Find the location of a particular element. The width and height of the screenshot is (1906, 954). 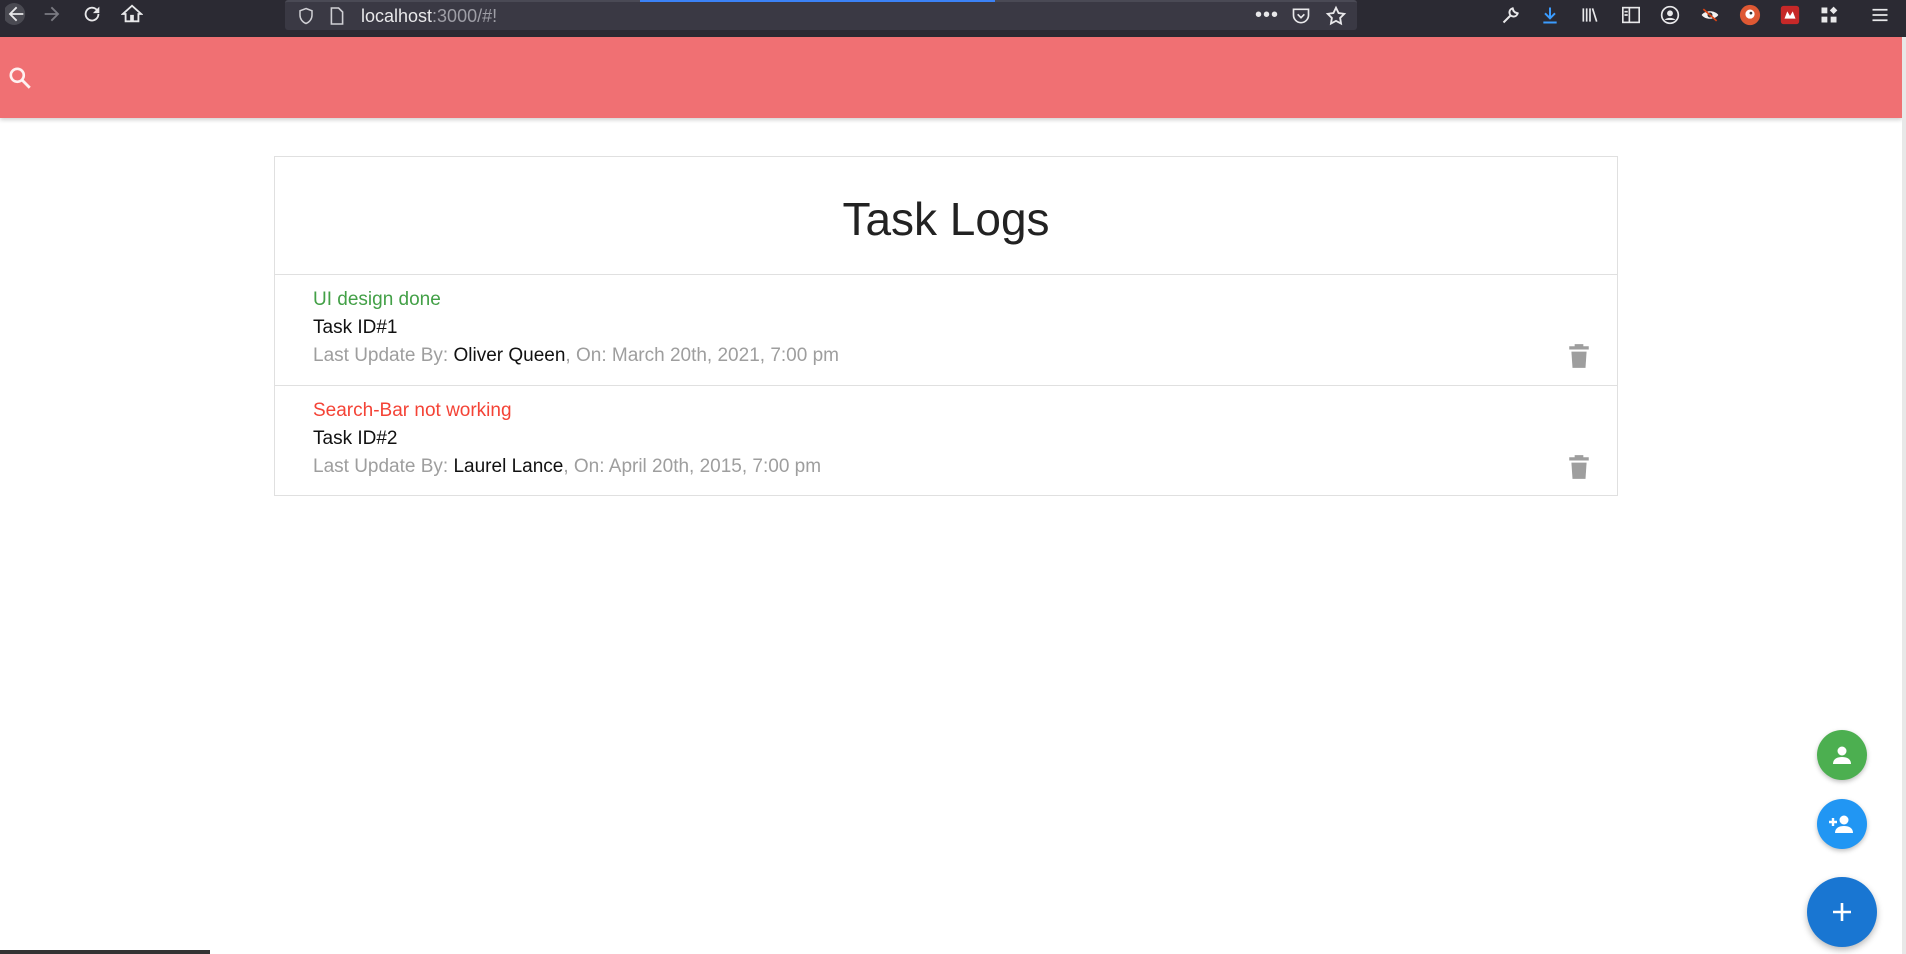

search-icon is located at coordinates (20, 78).